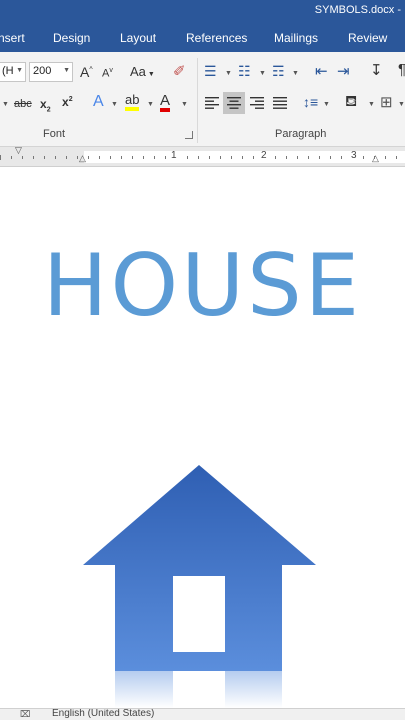  What do you see at coordinates (82, 158) in the screenshot?
I see `left-indent-icon: △` at bounding box center [82, 158].